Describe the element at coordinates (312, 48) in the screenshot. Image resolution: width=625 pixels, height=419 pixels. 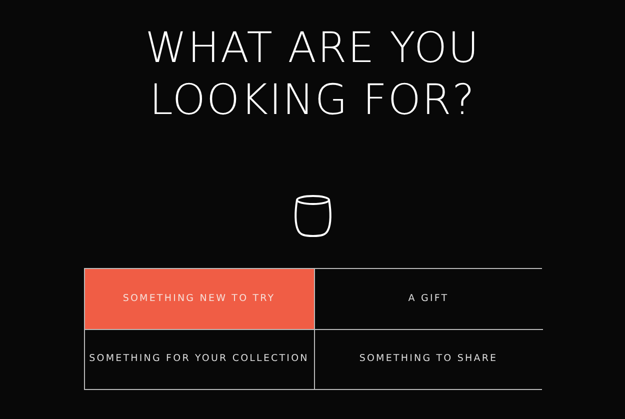
I see `heading-line: WHAT ARE YOU` at that location.